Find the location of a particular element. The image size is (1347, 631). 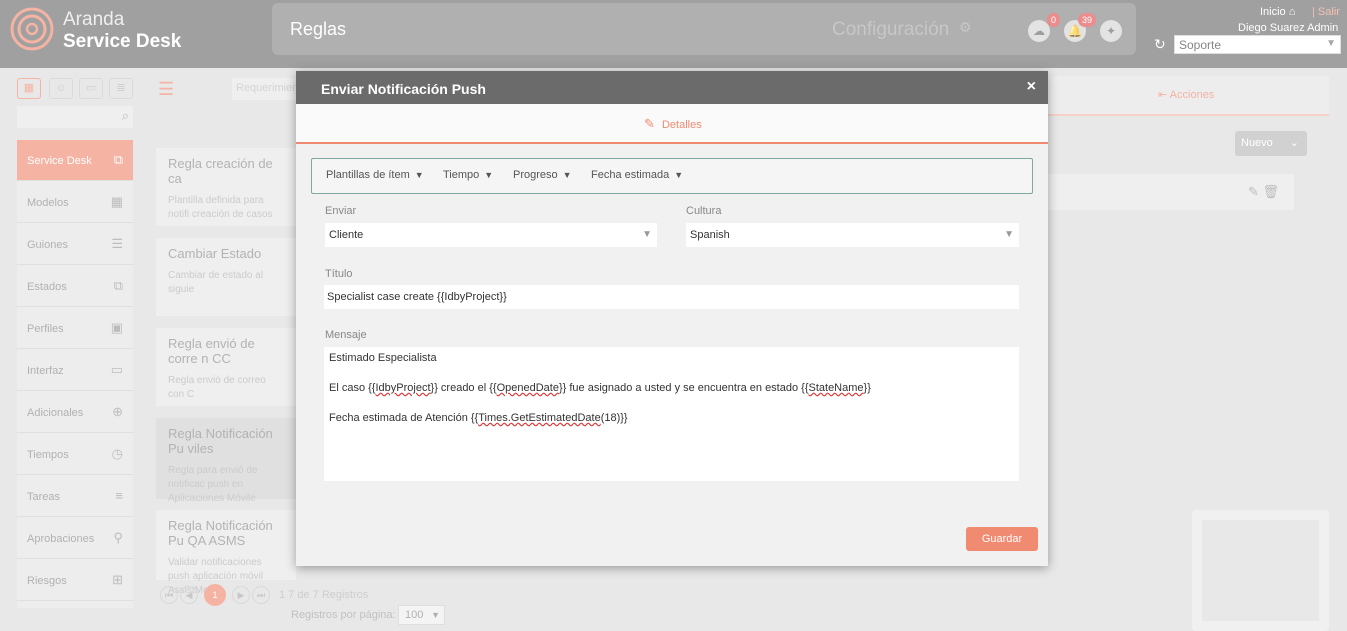

dialog-header: Enviar Notificación Push × is located at coordinates (672, 87).